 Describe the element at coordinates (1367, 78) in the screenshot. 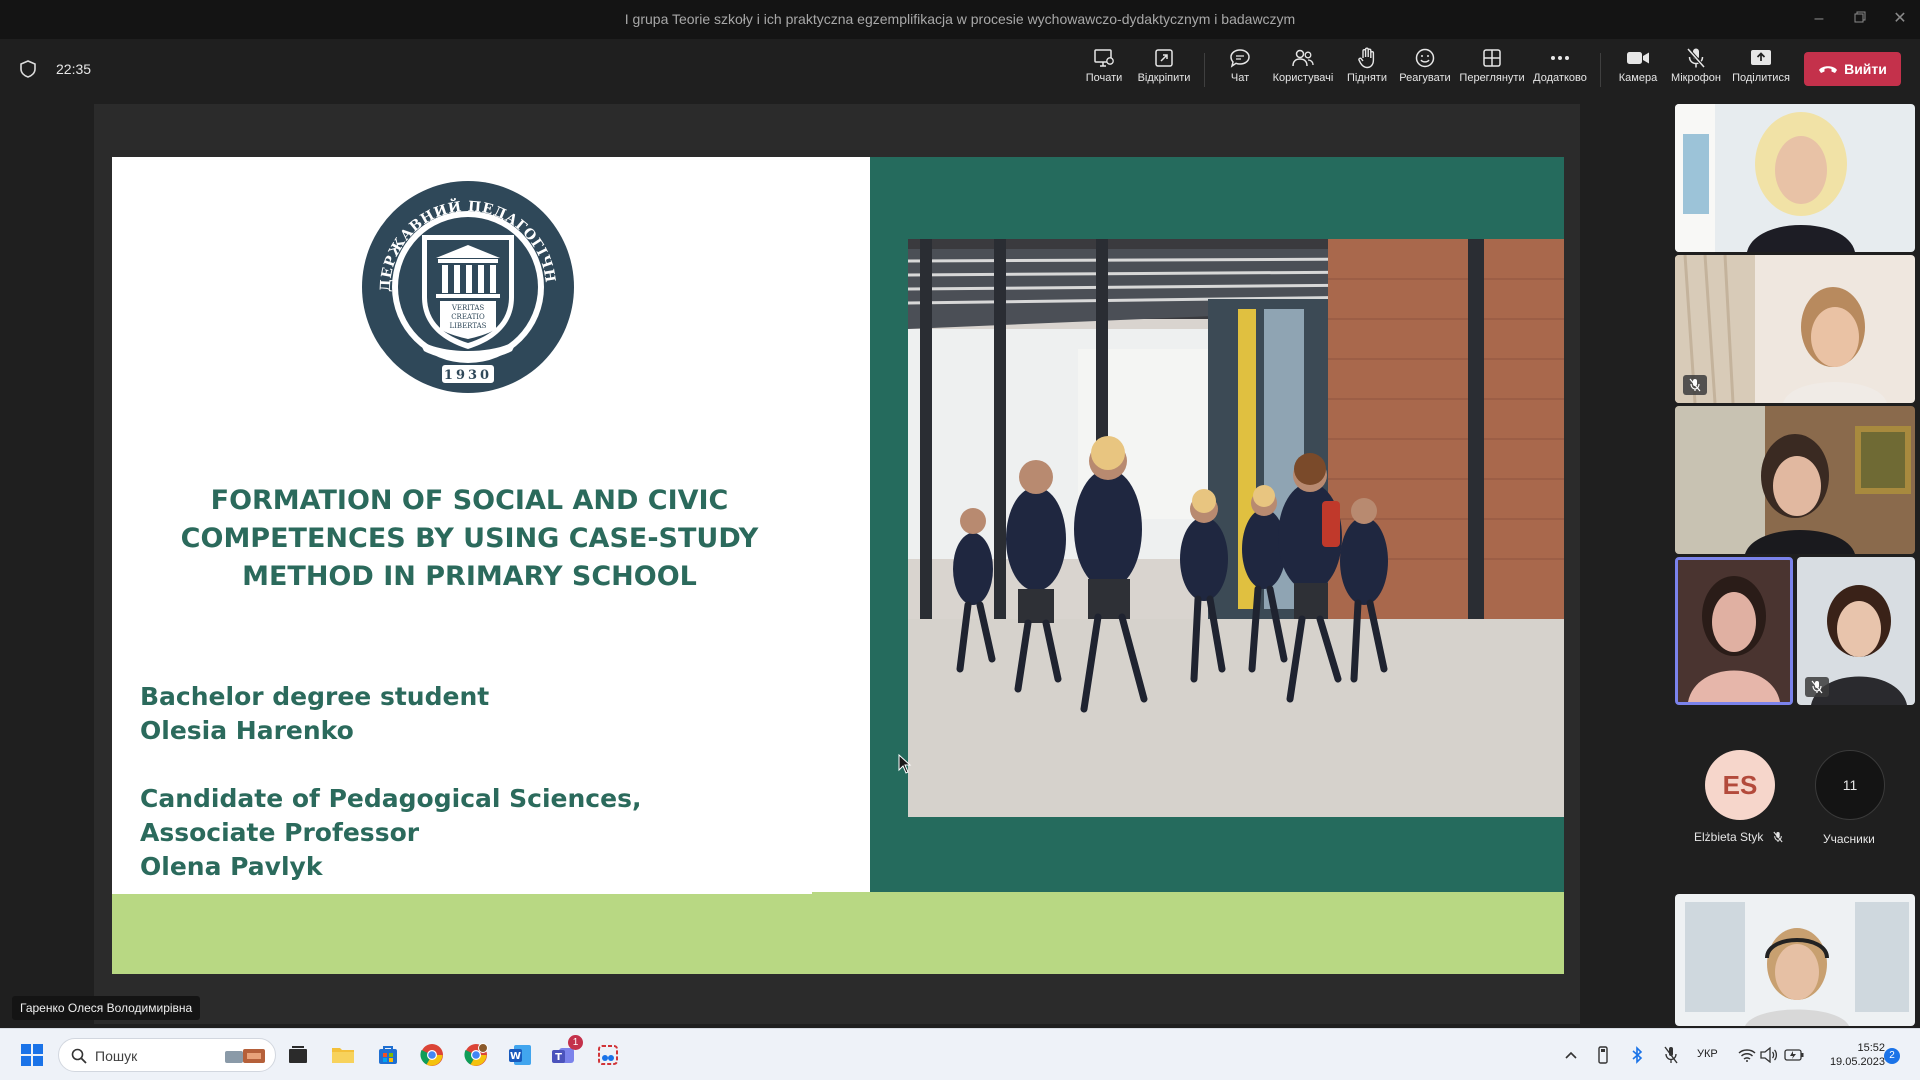

I see `raise-hand-label: Підняти` at that location.